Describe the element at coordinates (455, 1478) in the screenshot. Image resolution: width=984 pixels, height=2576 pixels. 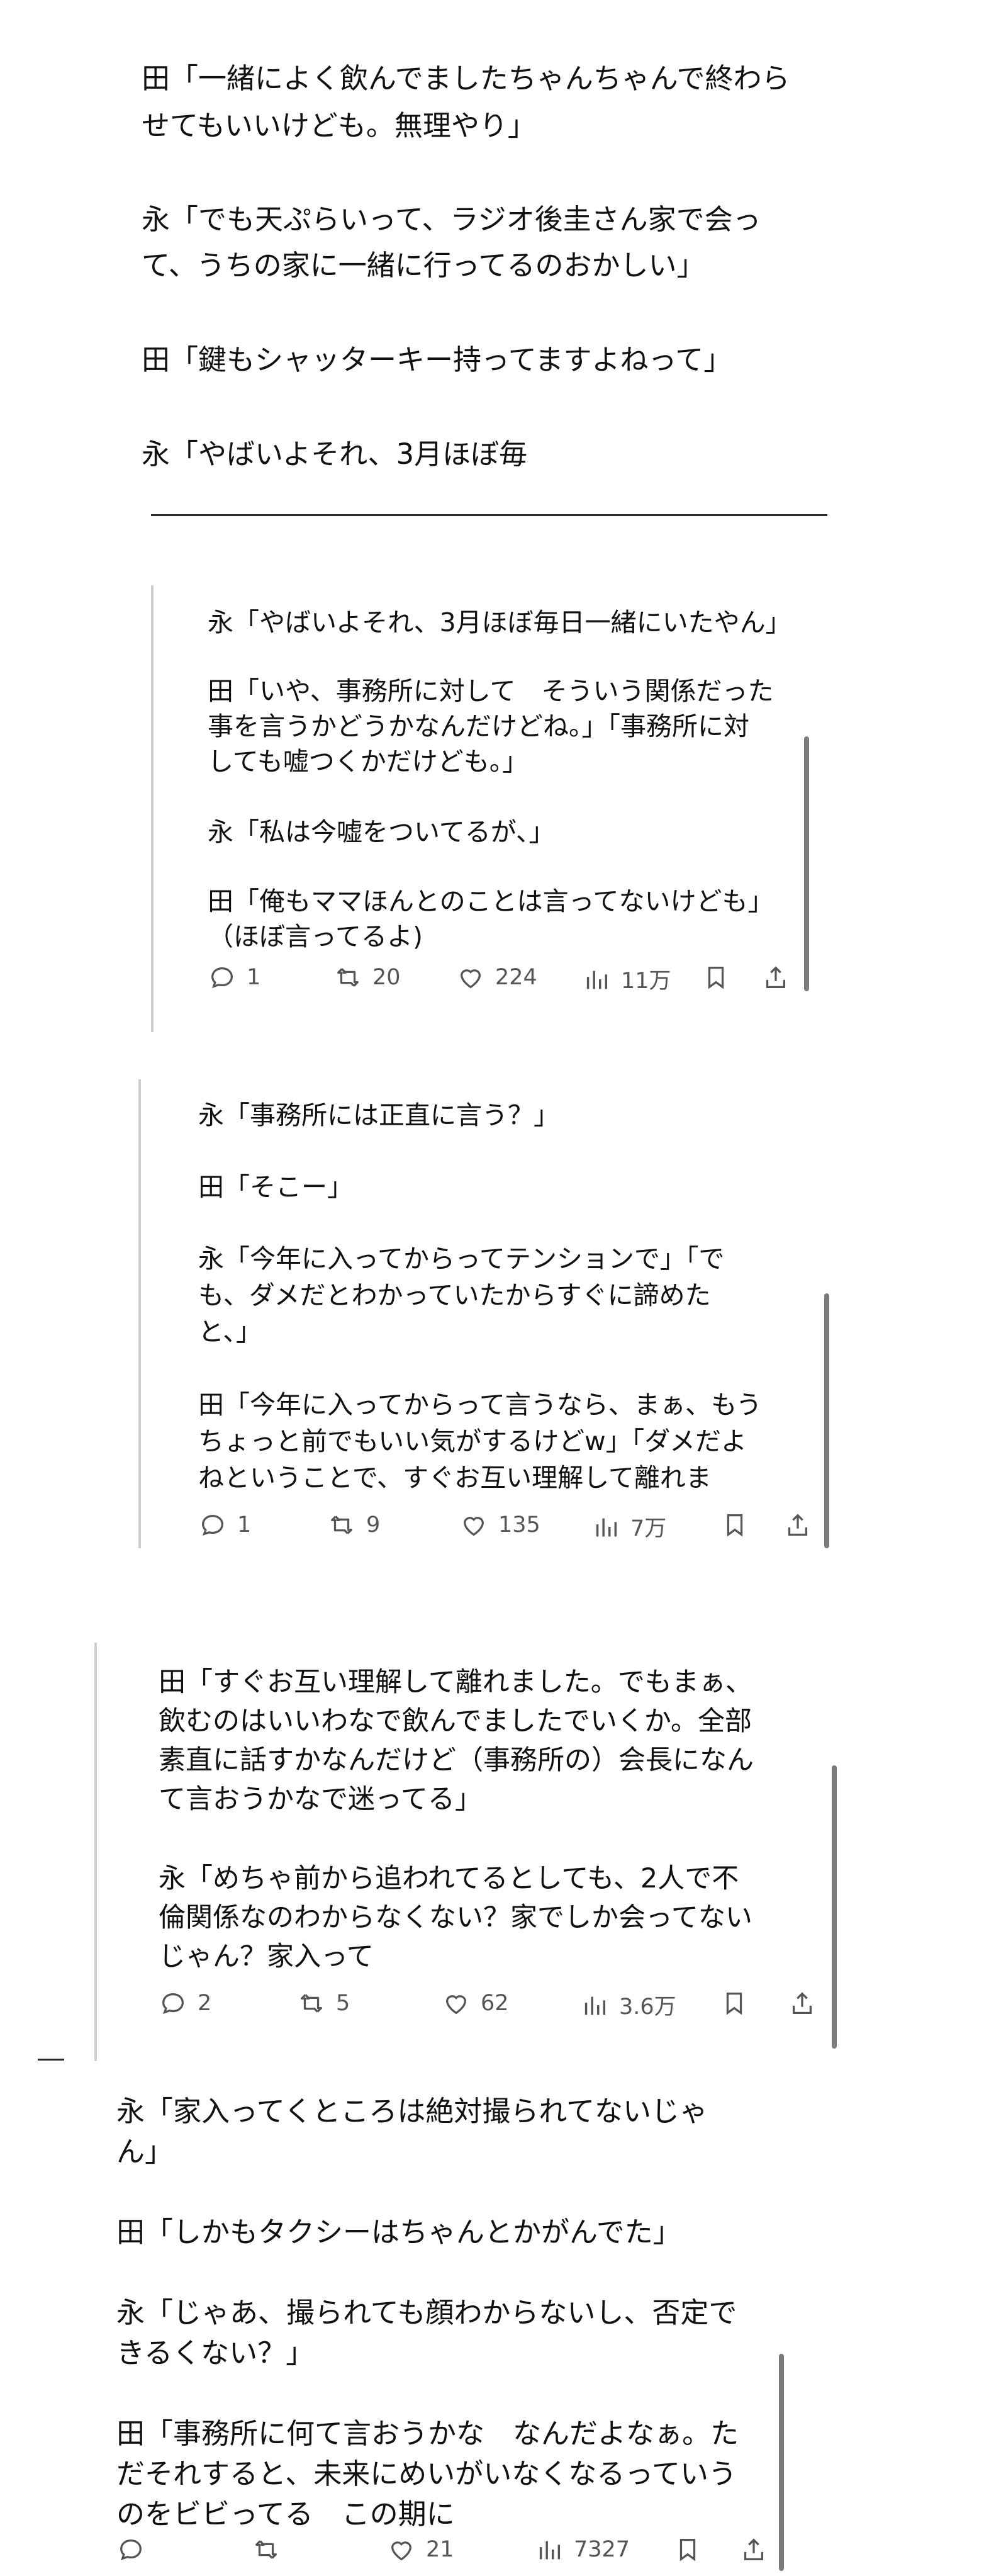
I see `post-line: ねということで、すぐお互い理解して離れま` at that location.